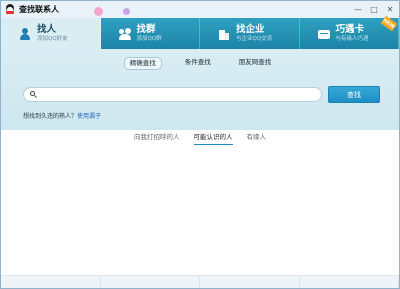 This screenshot has height=289, width=400. I want to click on card-icon, so click(323, 34).